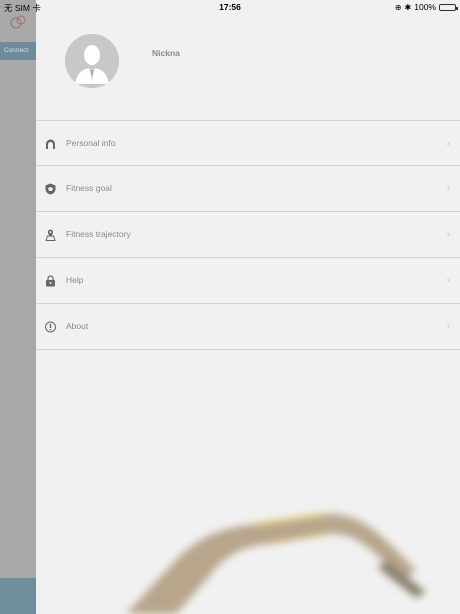 Image resolution: width=460 pixels, height=614 pixels. Describe the element at coordinates (50, 189) in the screenshot. I see `shield-icon` at that location.